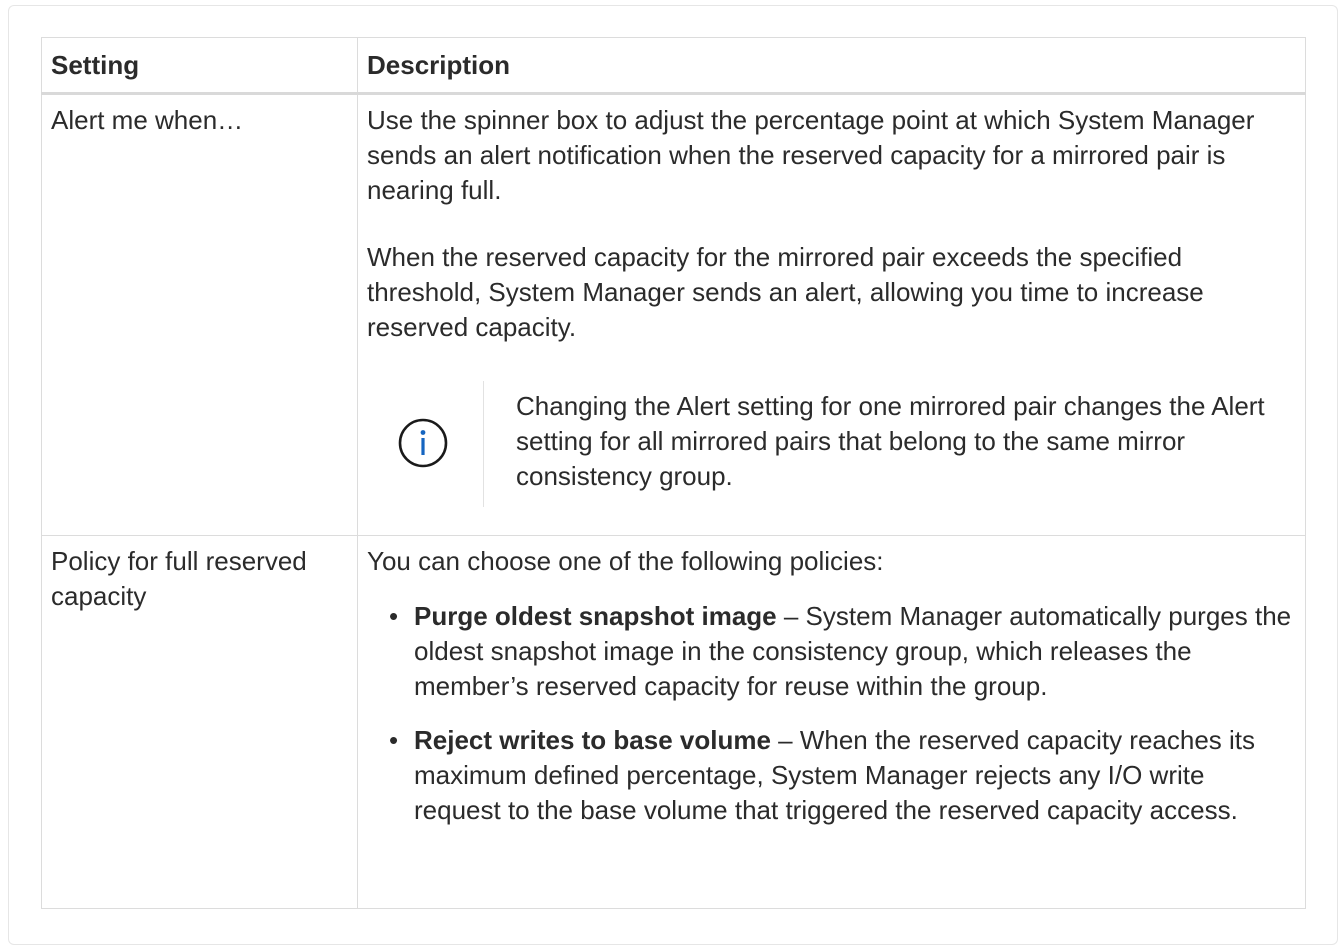 The image size is (1338, 945). What do you see at coordinates (831, 66) in the screenshot?
I see `header-description: Description` at bounding box center [831, 66].